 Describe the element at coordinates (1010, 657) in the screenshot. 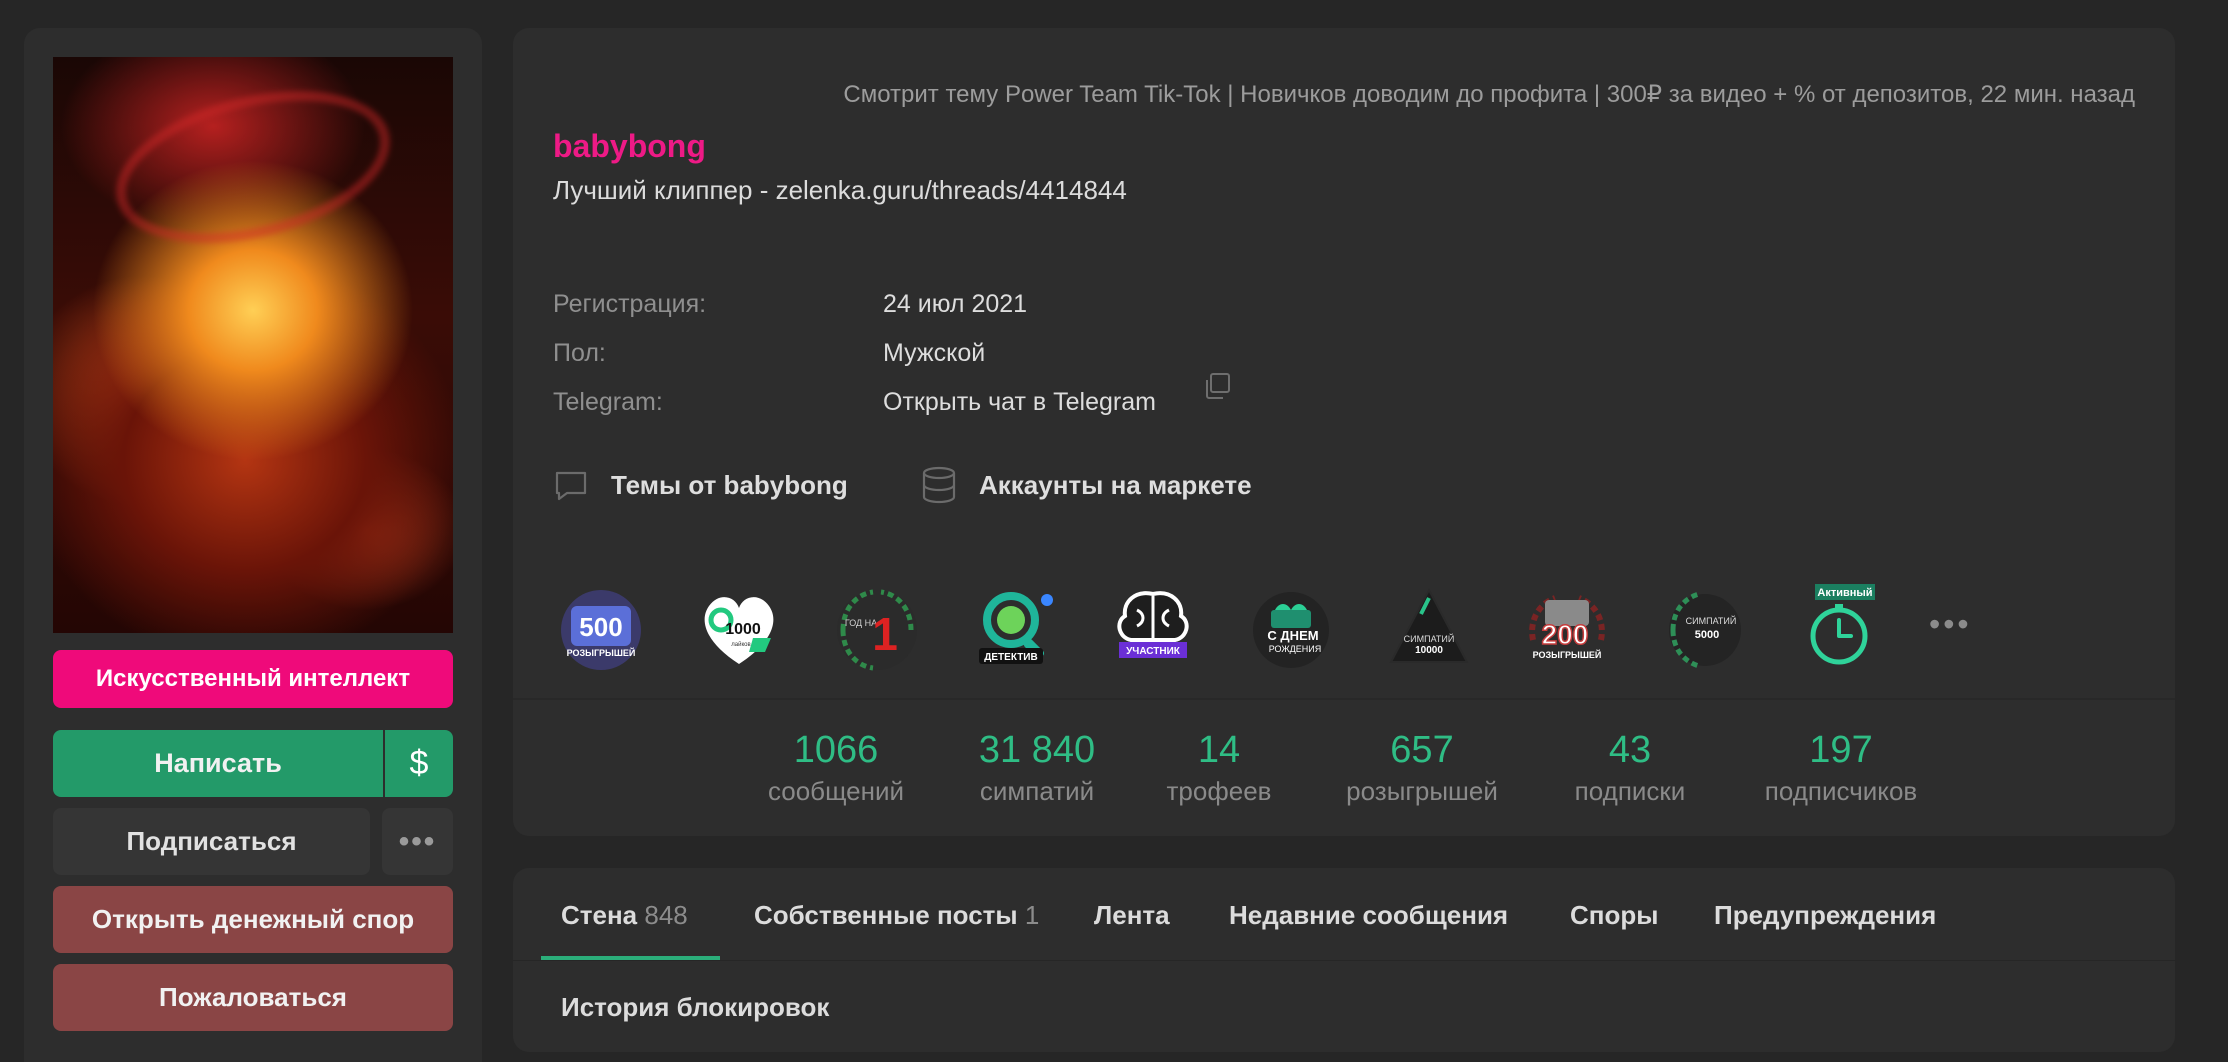

I see `svg-text: ДЕТЕКТИВ` at that location.